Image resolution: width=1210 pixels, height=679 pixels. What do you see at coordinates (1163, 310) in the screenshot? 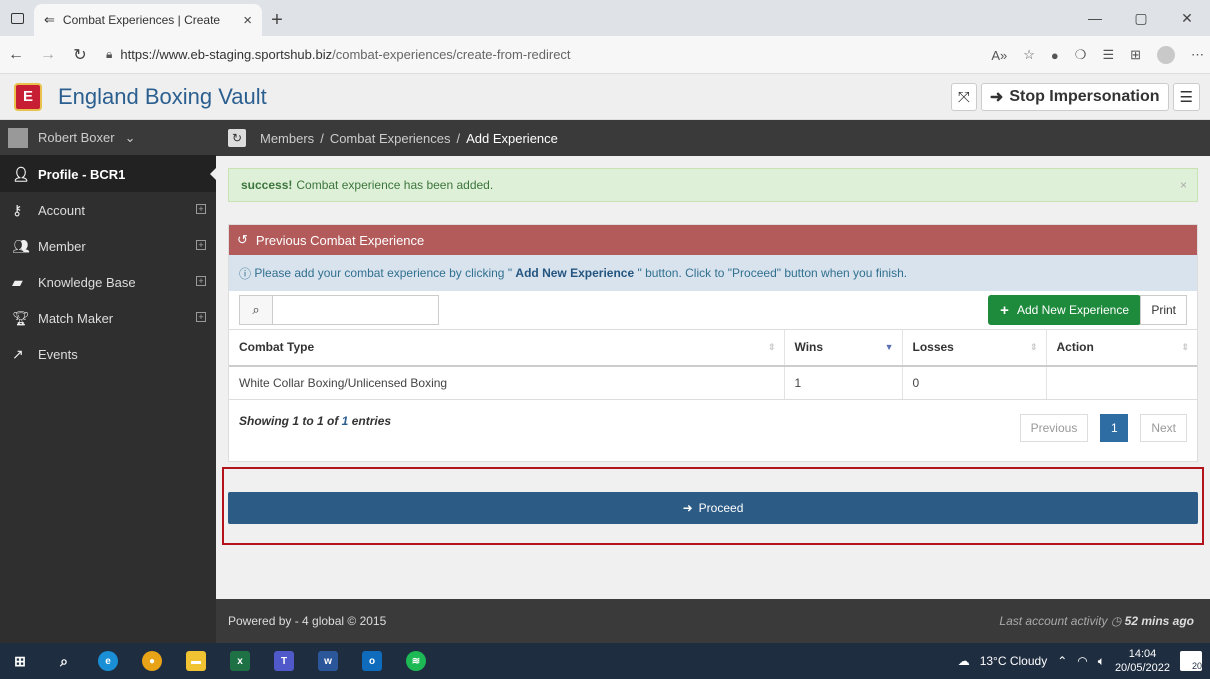
I see `print-button: Print` at bounding box center [1163, 310].